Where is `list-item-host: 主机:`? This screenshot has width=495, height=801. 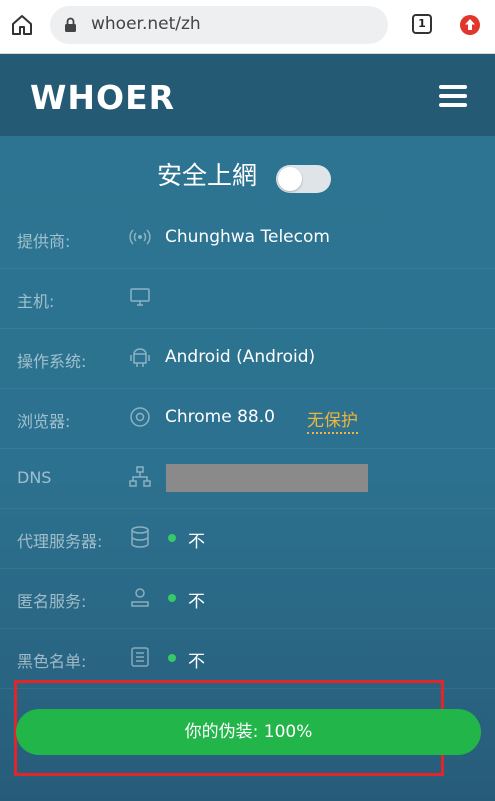 list-item-host: 主机: is located at coordinates (247, 299).